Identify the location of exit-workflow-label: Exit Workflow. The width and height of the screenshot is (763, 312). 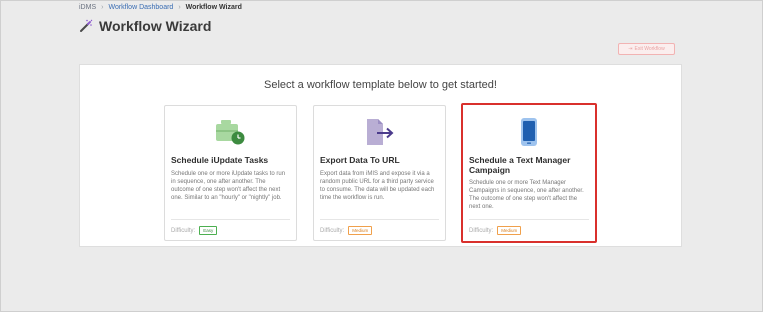
(649, 49).